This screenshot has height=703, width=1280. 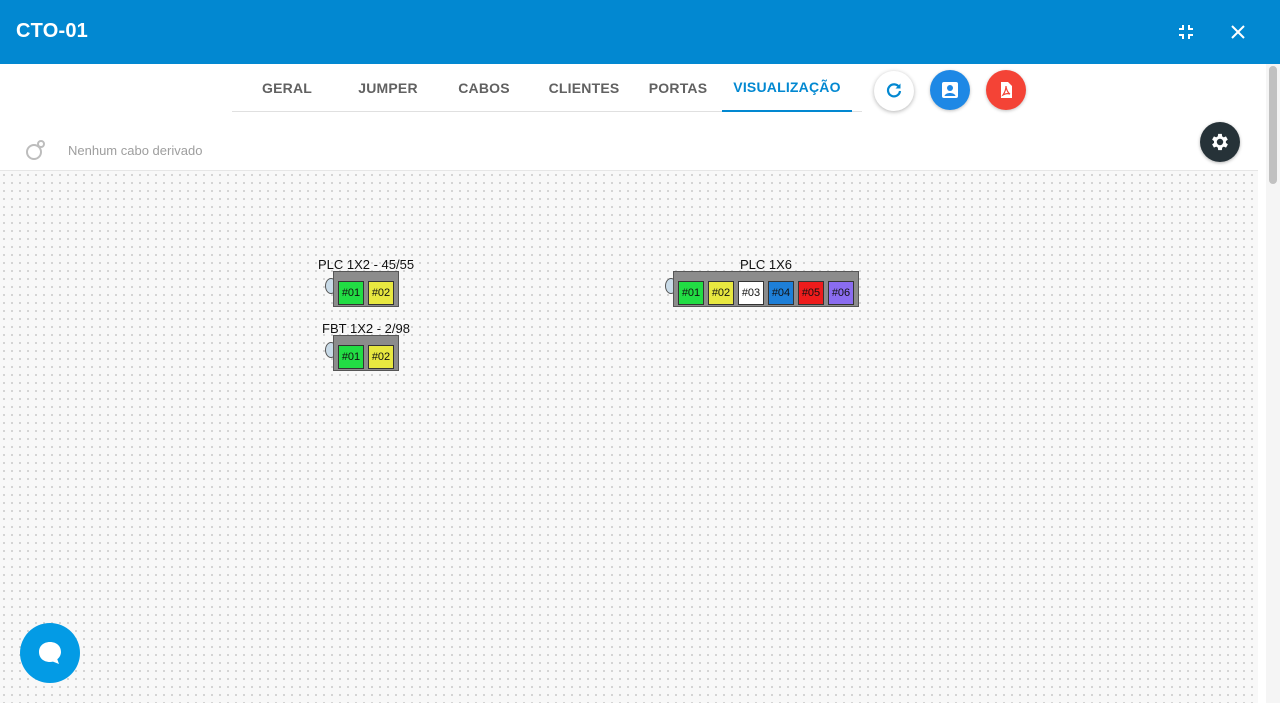 I want to click on splitter-plc-1x6: PLC 1X6 #01 #02 #03 #04 #05 #06, so click(x=762, y=283).